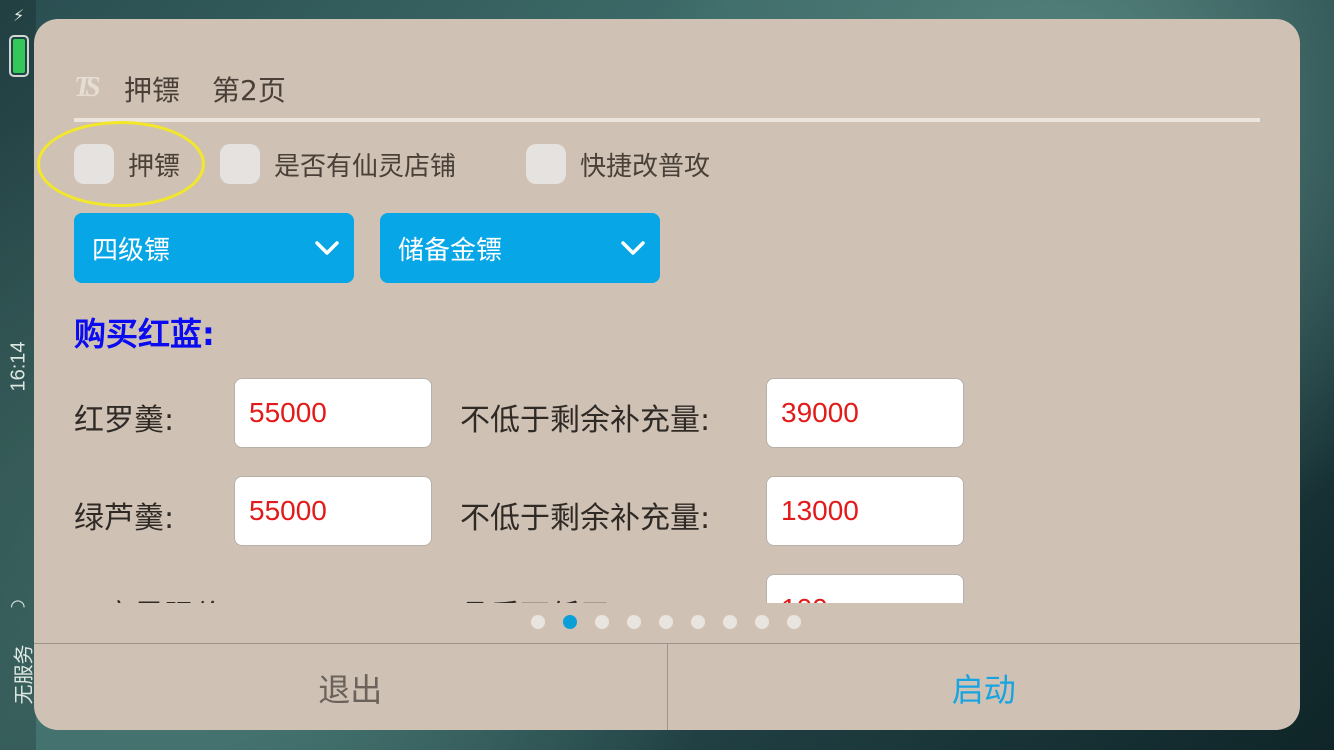  I want to click on dialog-header: TS 押镖 第2页, so click(180, 89).